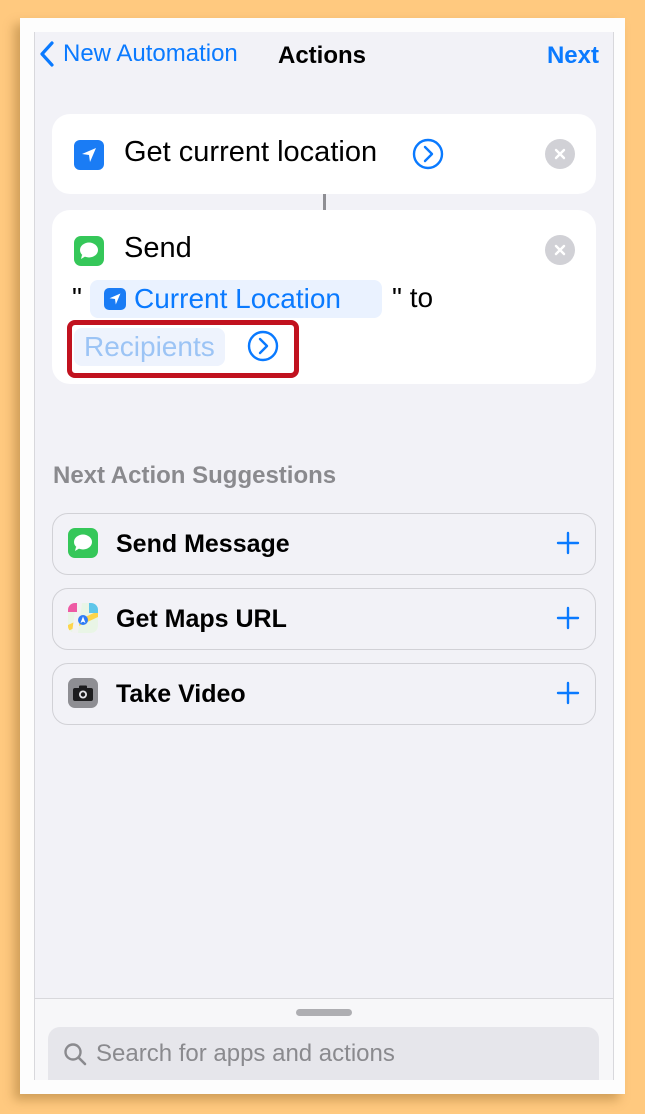 The height and width of the screenshot is (1114, 645). What do you see at coordinates (158, 248) in the screenshot?
I see `action-title: Send` at bounding box center [158, 248].